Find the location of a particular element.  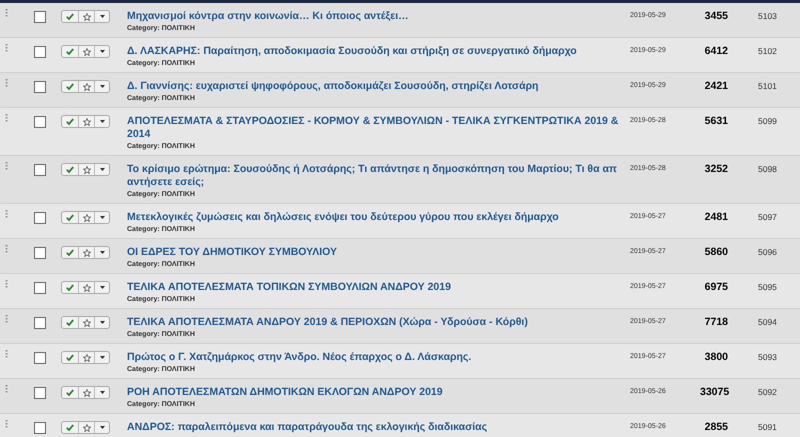

article-title-link: ΑΠΟΤΕΛΕΣΜΑΤΑ & ΣΤΑΥΡΟΔΟΣΙΕΣ - ΚΟΡΜΟΥ & ΣΥΜΒΟΥΛΙΩΝ - ΤΕΛΙΚΑ ΣΥΓΚΕΝΤΡΩΤΙΚΑ 2019 & 2014 is located at coordinates (375, 128).